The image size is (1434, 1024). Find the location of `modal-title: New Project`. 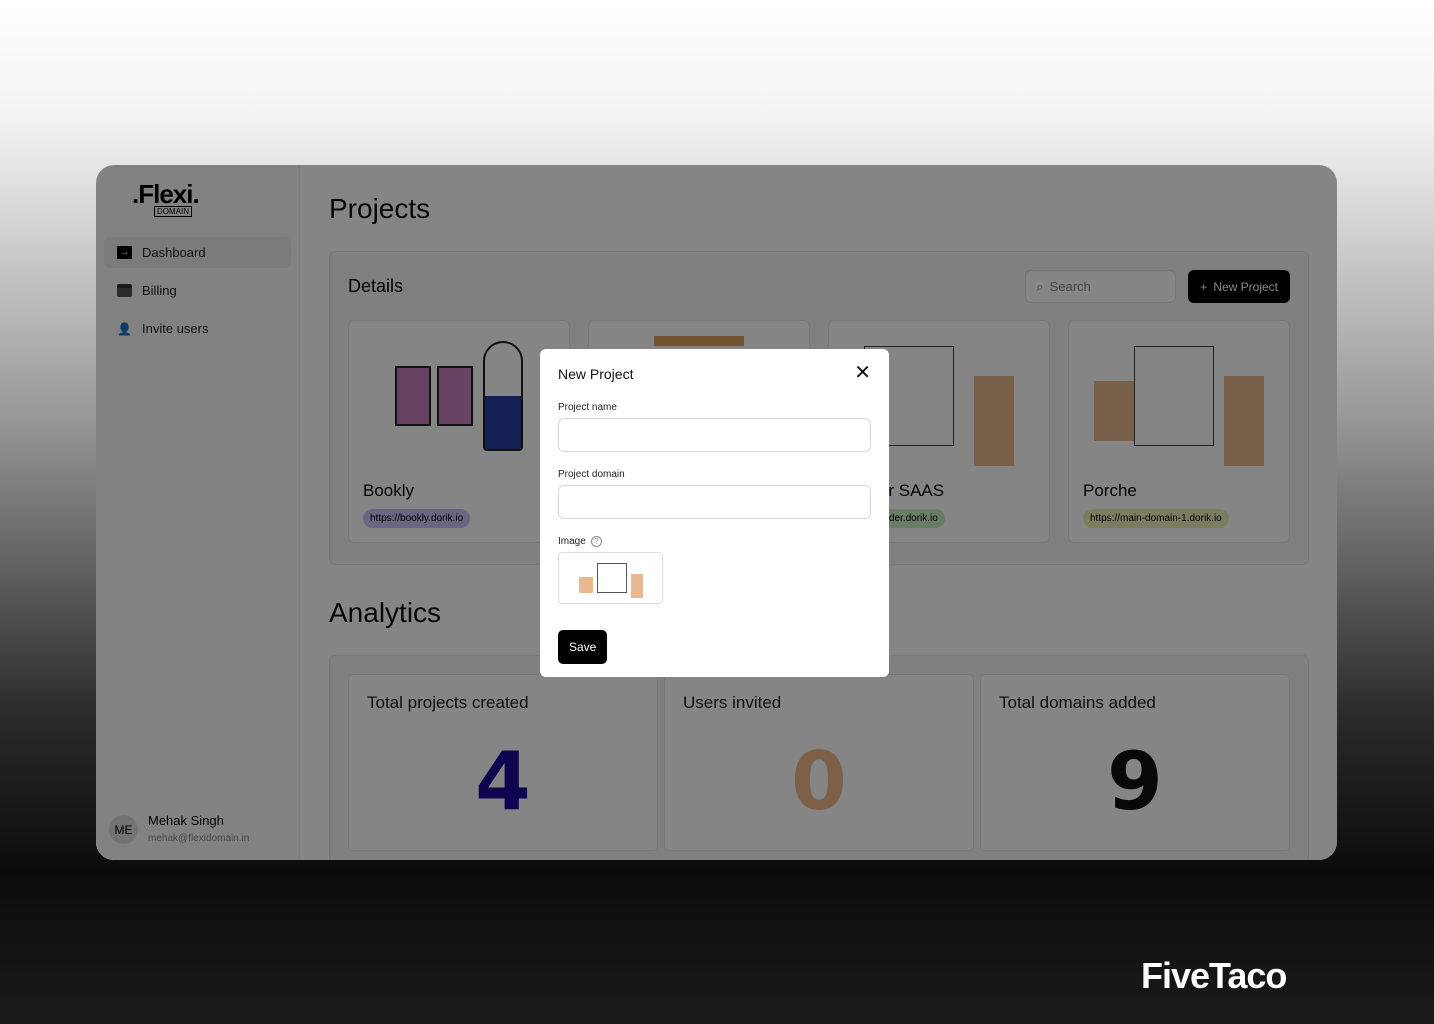

modal-title: New Project is located at coordinates (596, 374).